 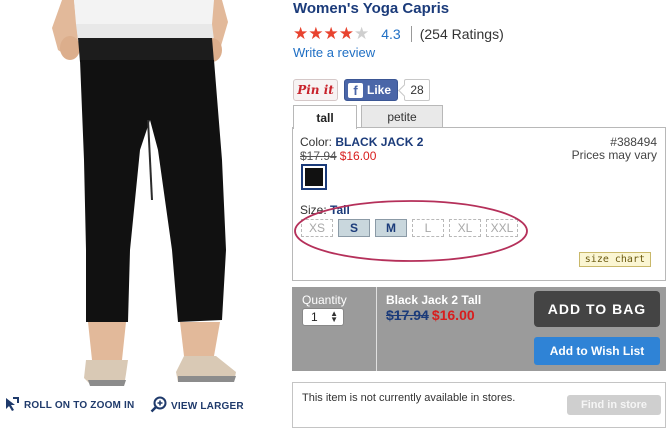 I want to click on size-xs: XS, so click(x=317, y=228).